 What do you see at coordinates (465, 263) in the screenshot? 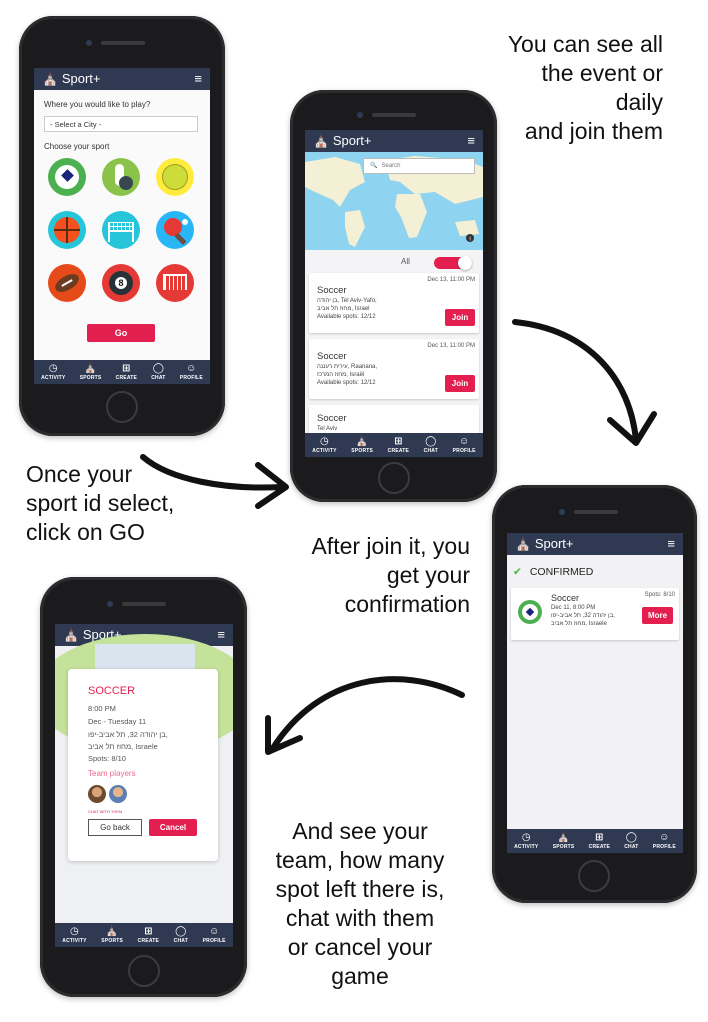
I see `toggle-knob` at bounding box center [465, 263].